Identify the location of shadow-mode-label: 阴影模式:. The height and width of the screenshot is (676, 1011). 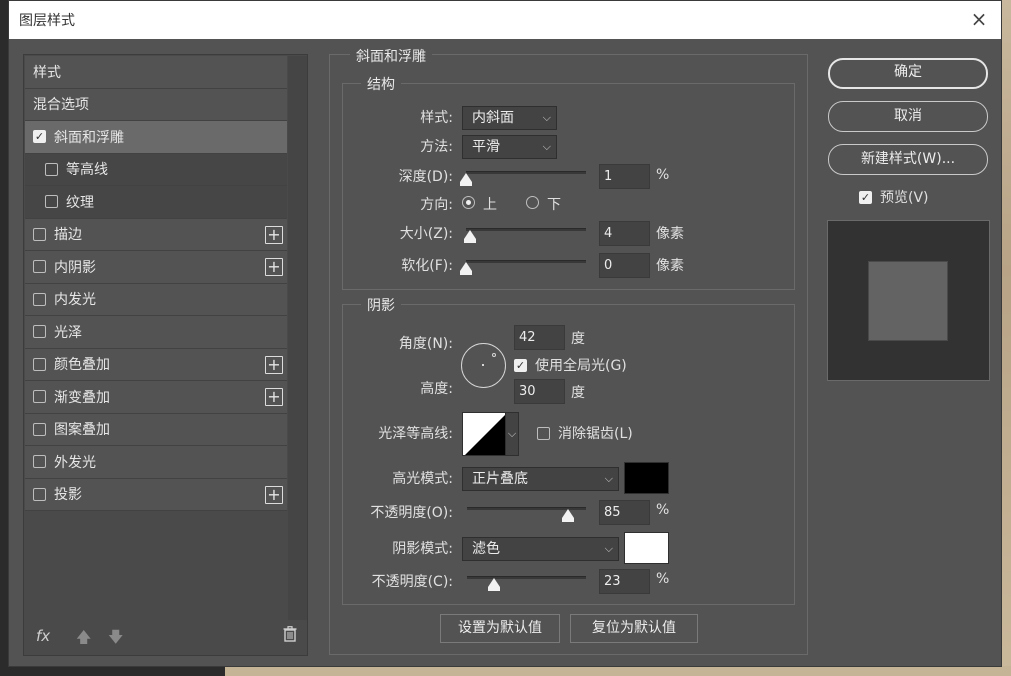
(422, 549).